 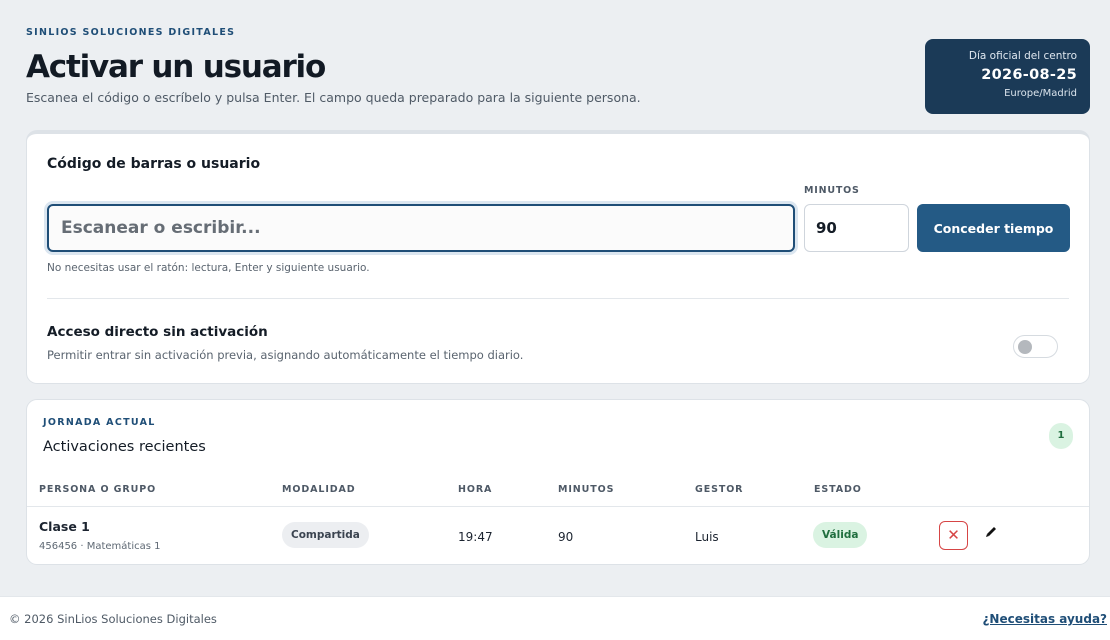 I want to click on direct-access-title: Acceso directo sin activación, so click(x=157, y=332).